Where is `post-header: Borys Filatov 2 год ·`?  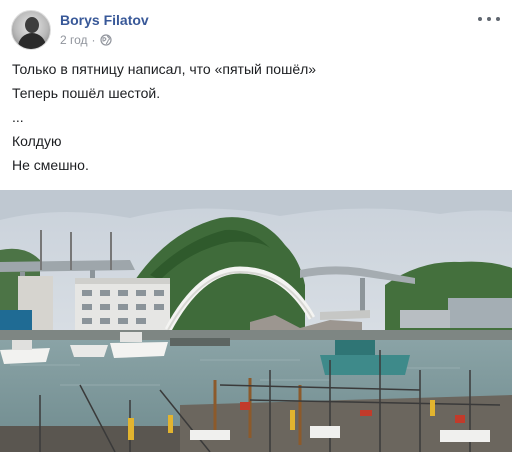
post-header: Borys Filatov 2 год · is located at coordinates (256, 29).